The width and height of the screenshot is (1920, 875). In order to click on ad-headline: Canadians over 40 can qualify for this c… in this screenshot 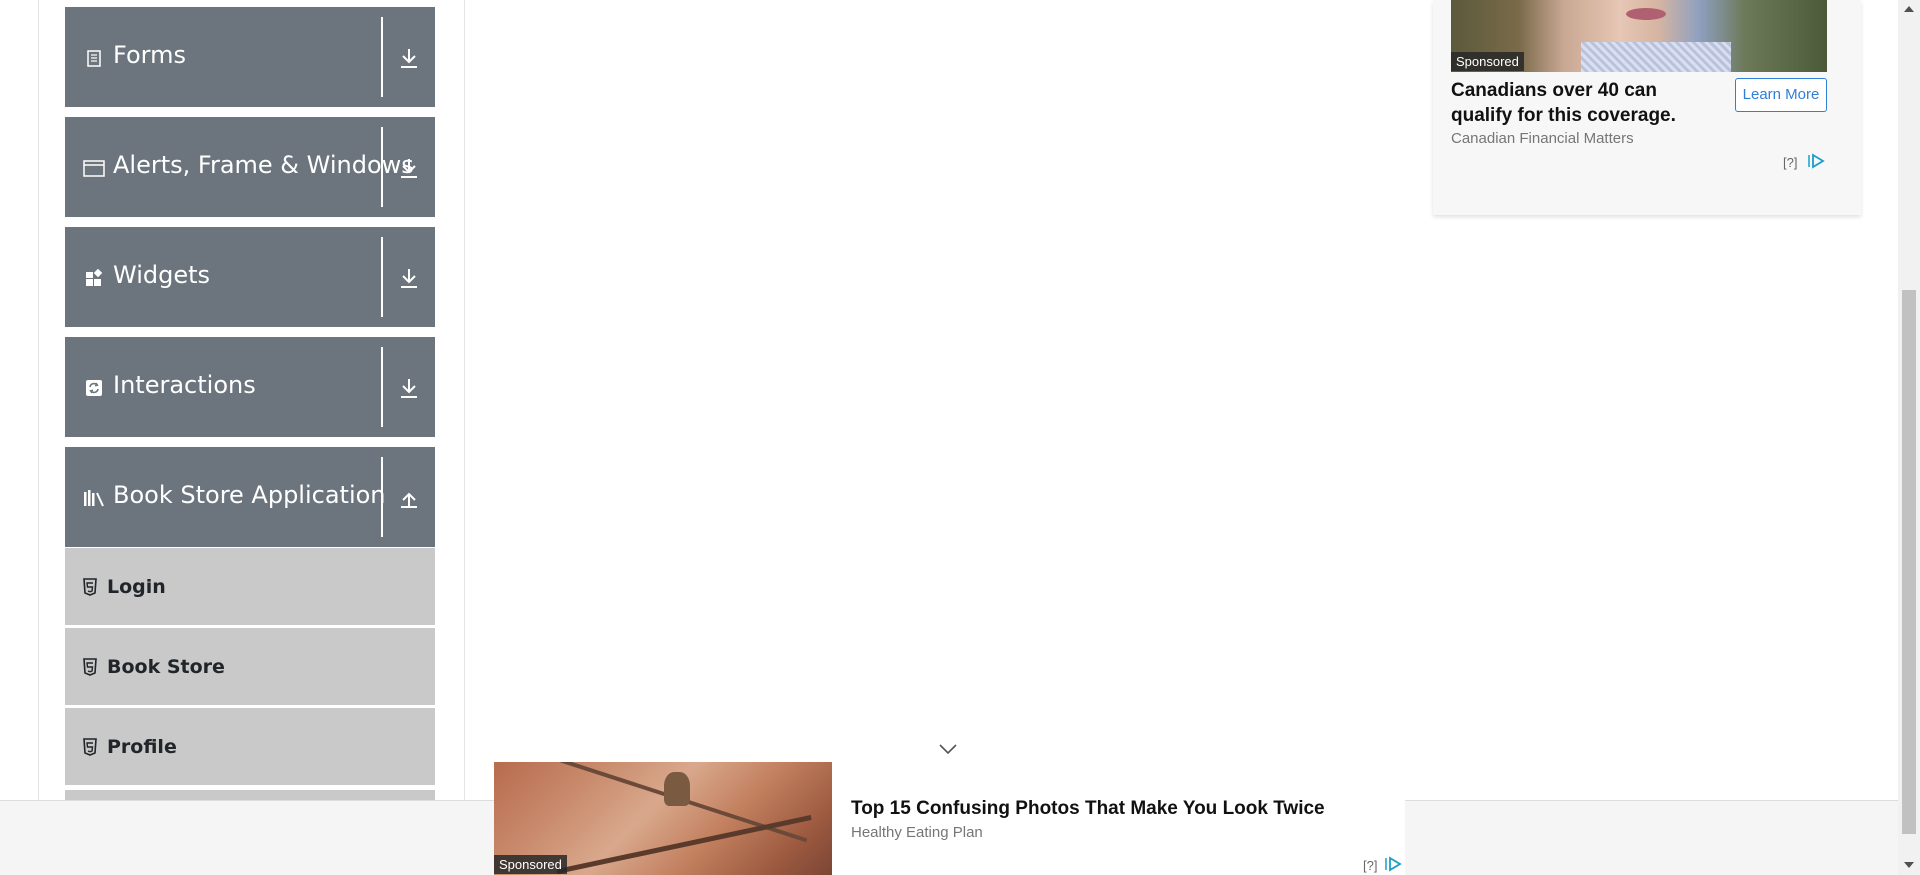, I will do `click(1581, 103)`.